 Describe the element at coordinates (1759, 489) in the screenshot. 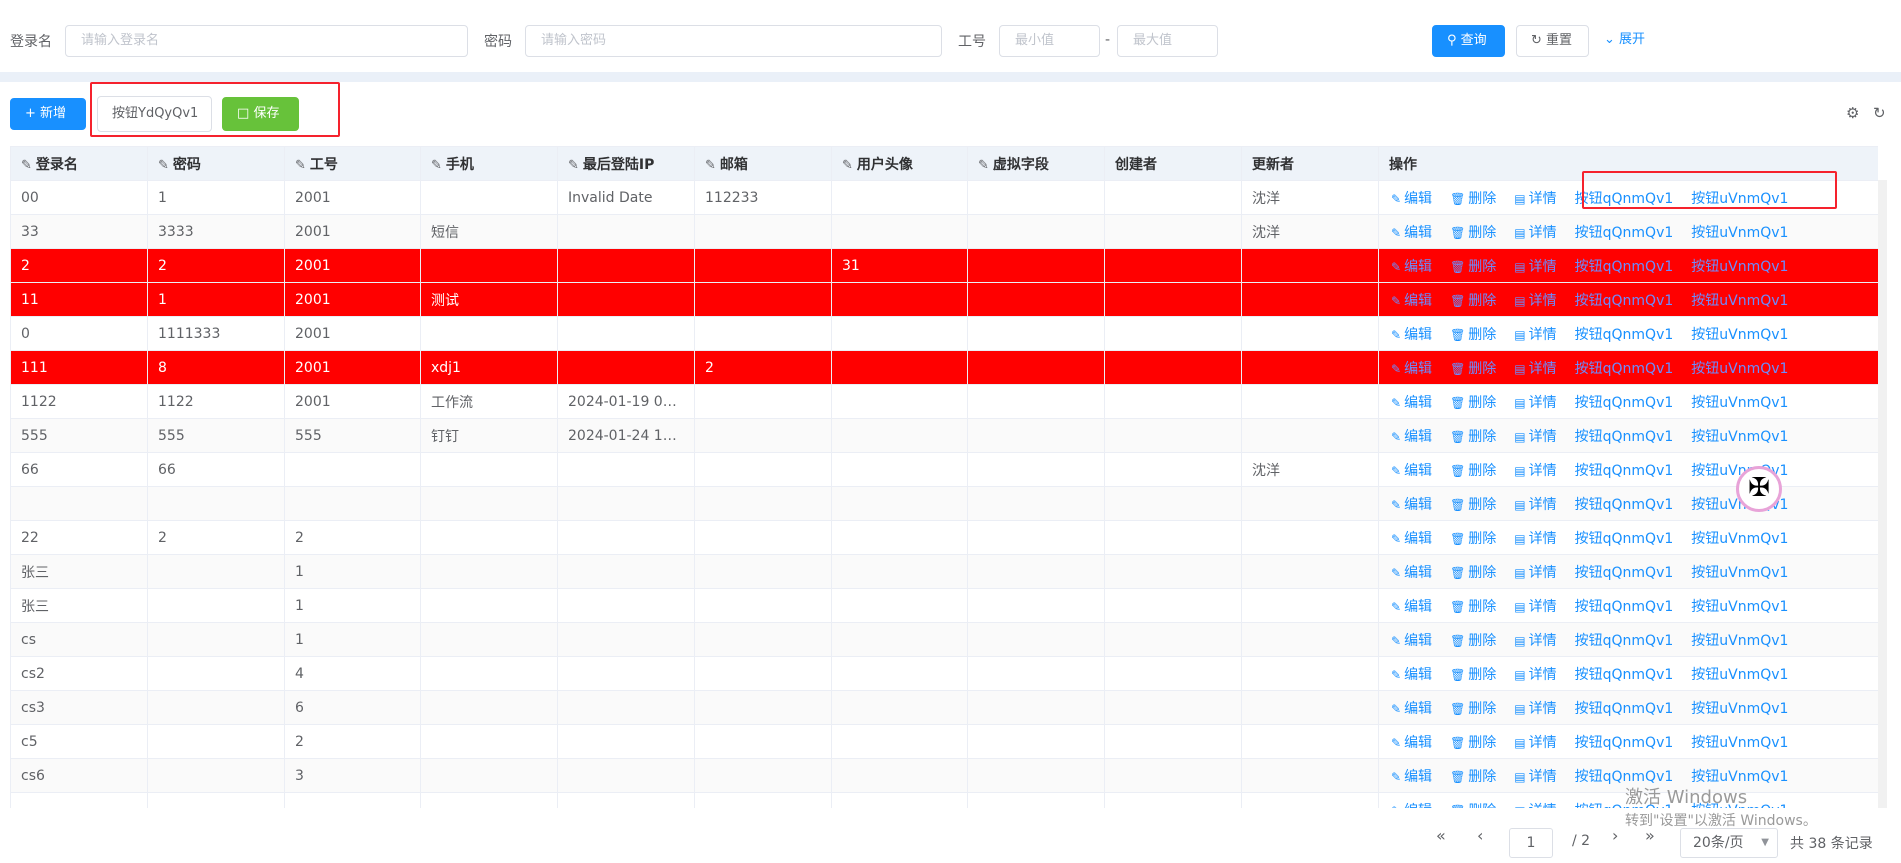

I see `floating-assistant-icon: ✠` at that location.